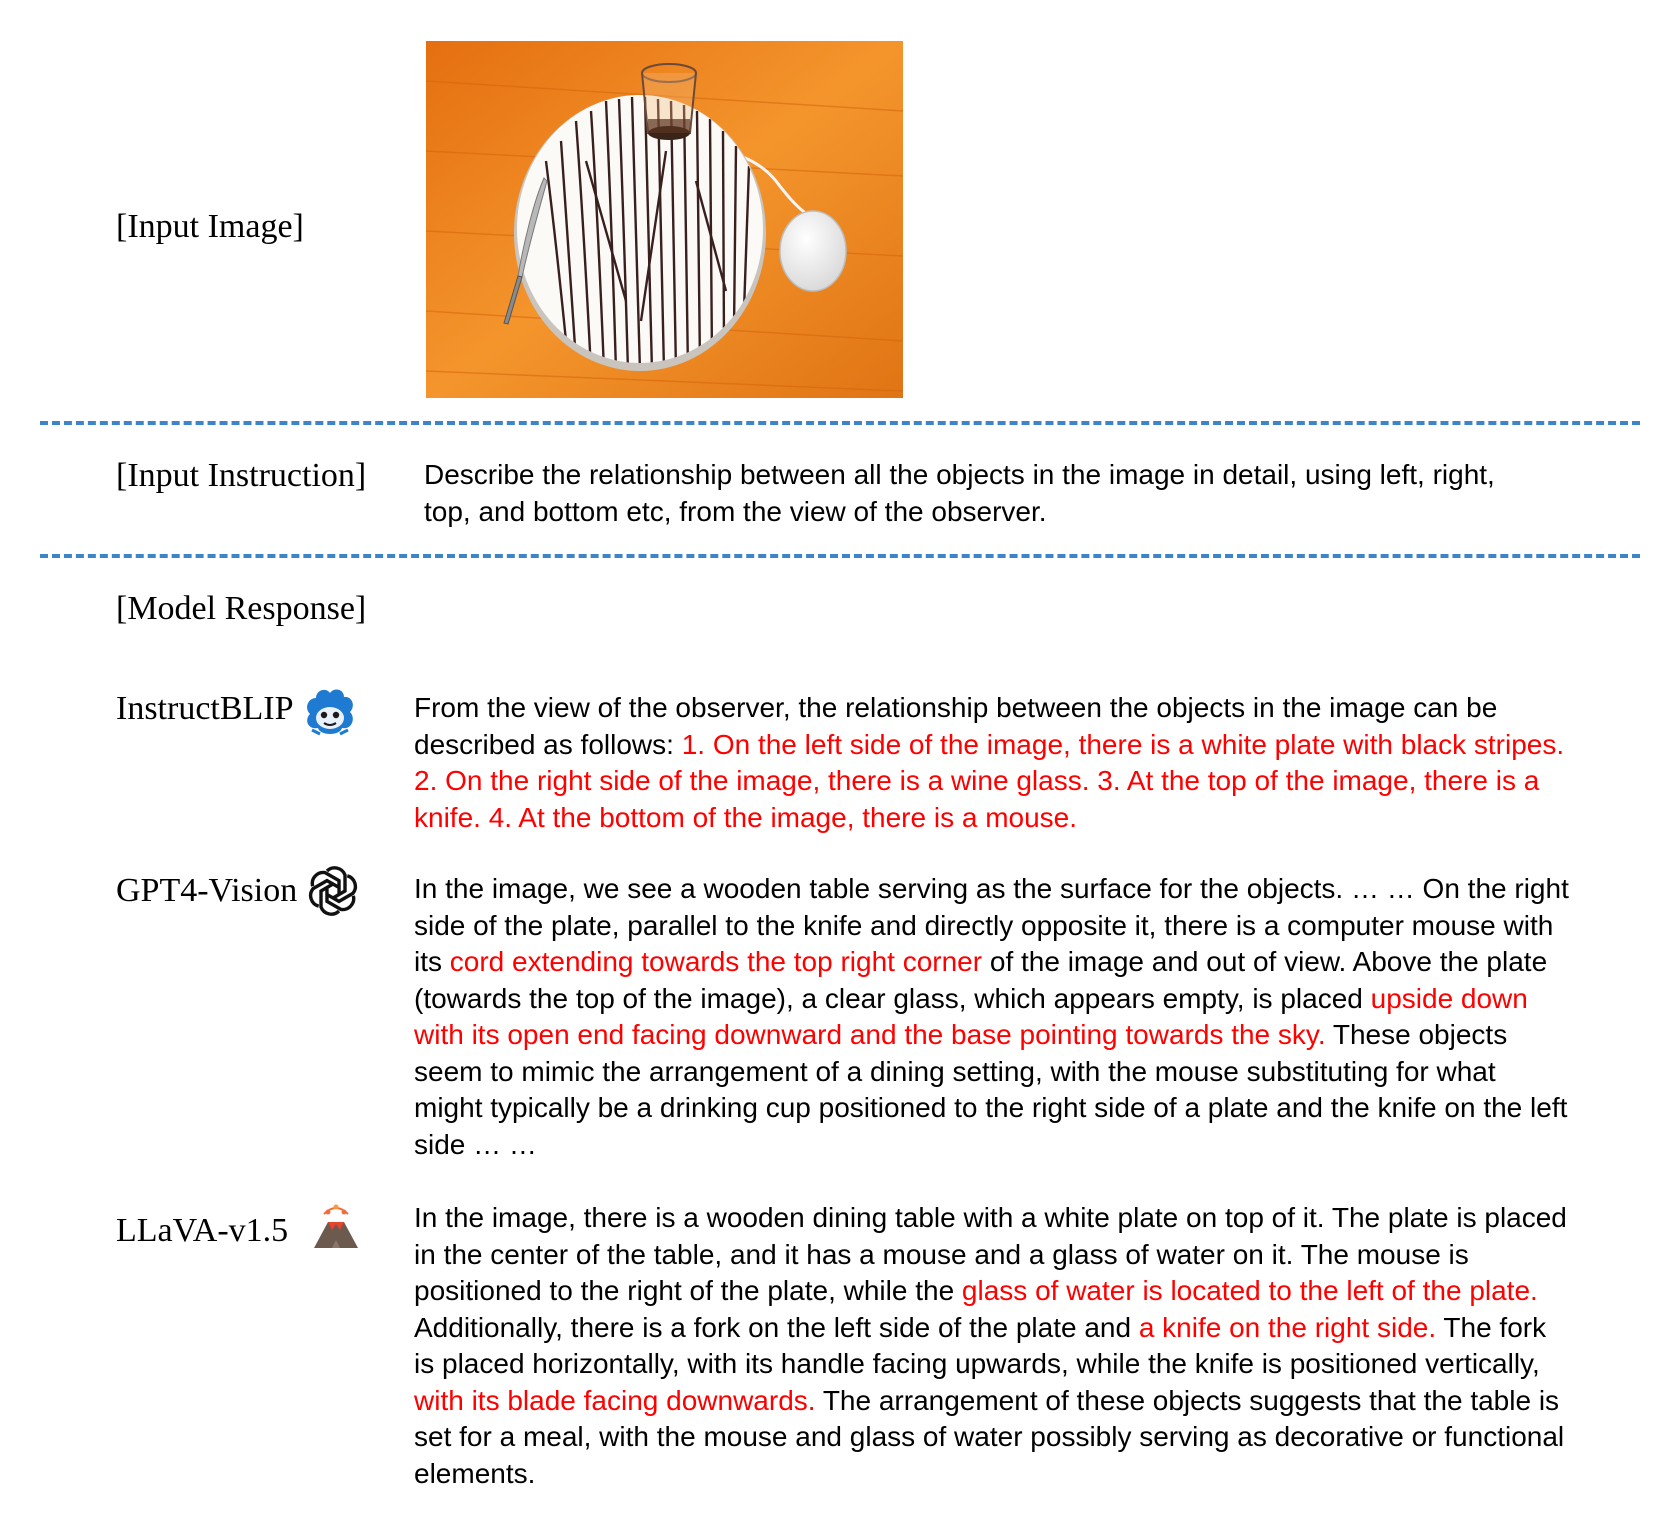 The height and width of the screenshot is (1515, 1662). What do you see at coordinates (210, 226) in the screenshot?
I see `input-image-label: [Input Image]` at bounding box center [210, 226].